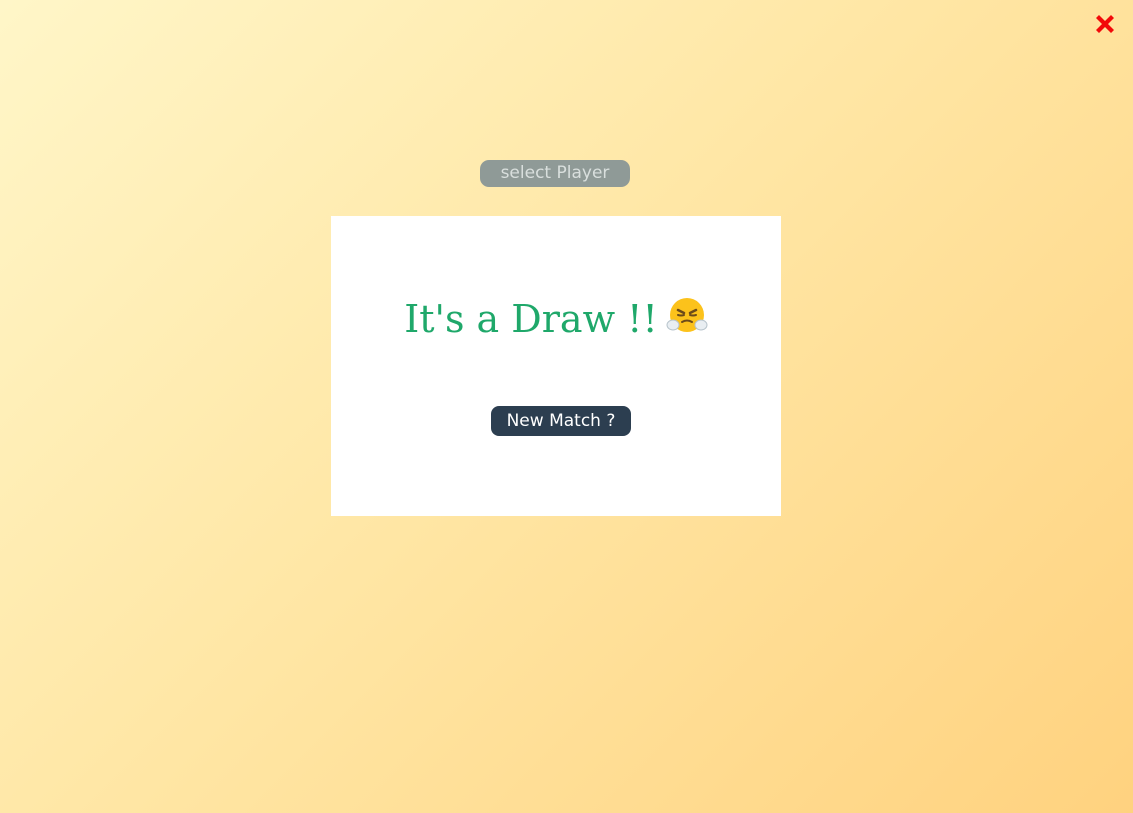 The height and width of the screenshot is (813, 1133). I want to click on result-title: It's a Draw !!, so click(556, 319).